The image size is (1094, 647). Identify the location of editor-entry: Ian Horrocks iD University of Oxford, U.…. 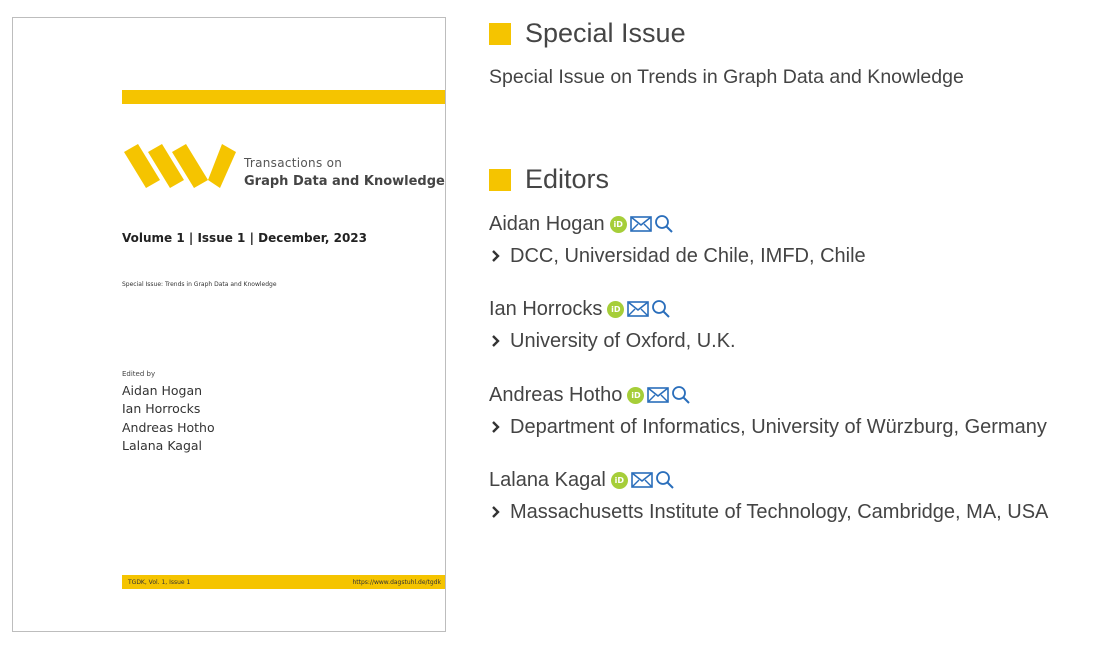
(789, 325).